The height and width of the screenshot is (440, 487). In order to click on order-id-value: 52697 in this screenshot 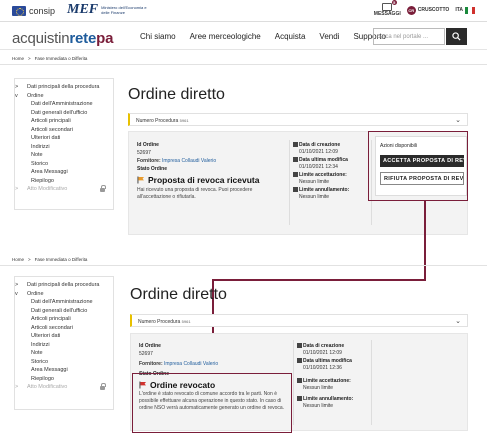, I will do `click(146, 354)`.